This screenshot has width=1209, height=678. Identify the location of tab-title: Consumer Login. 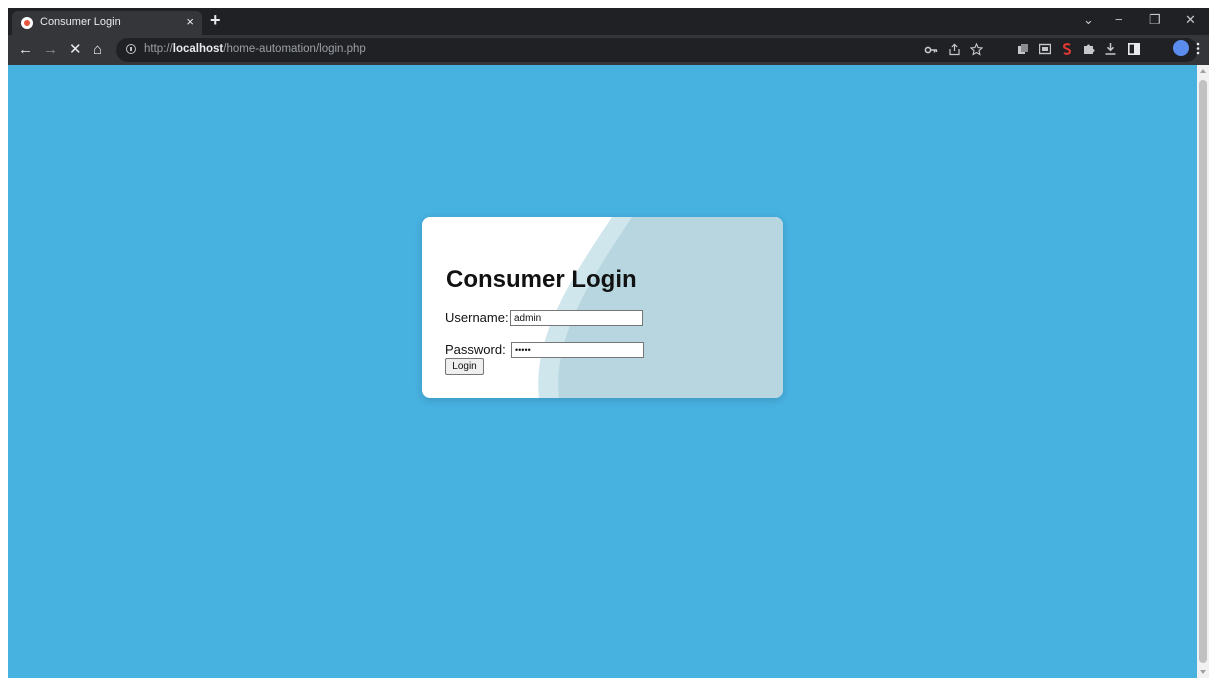
(80, 22).